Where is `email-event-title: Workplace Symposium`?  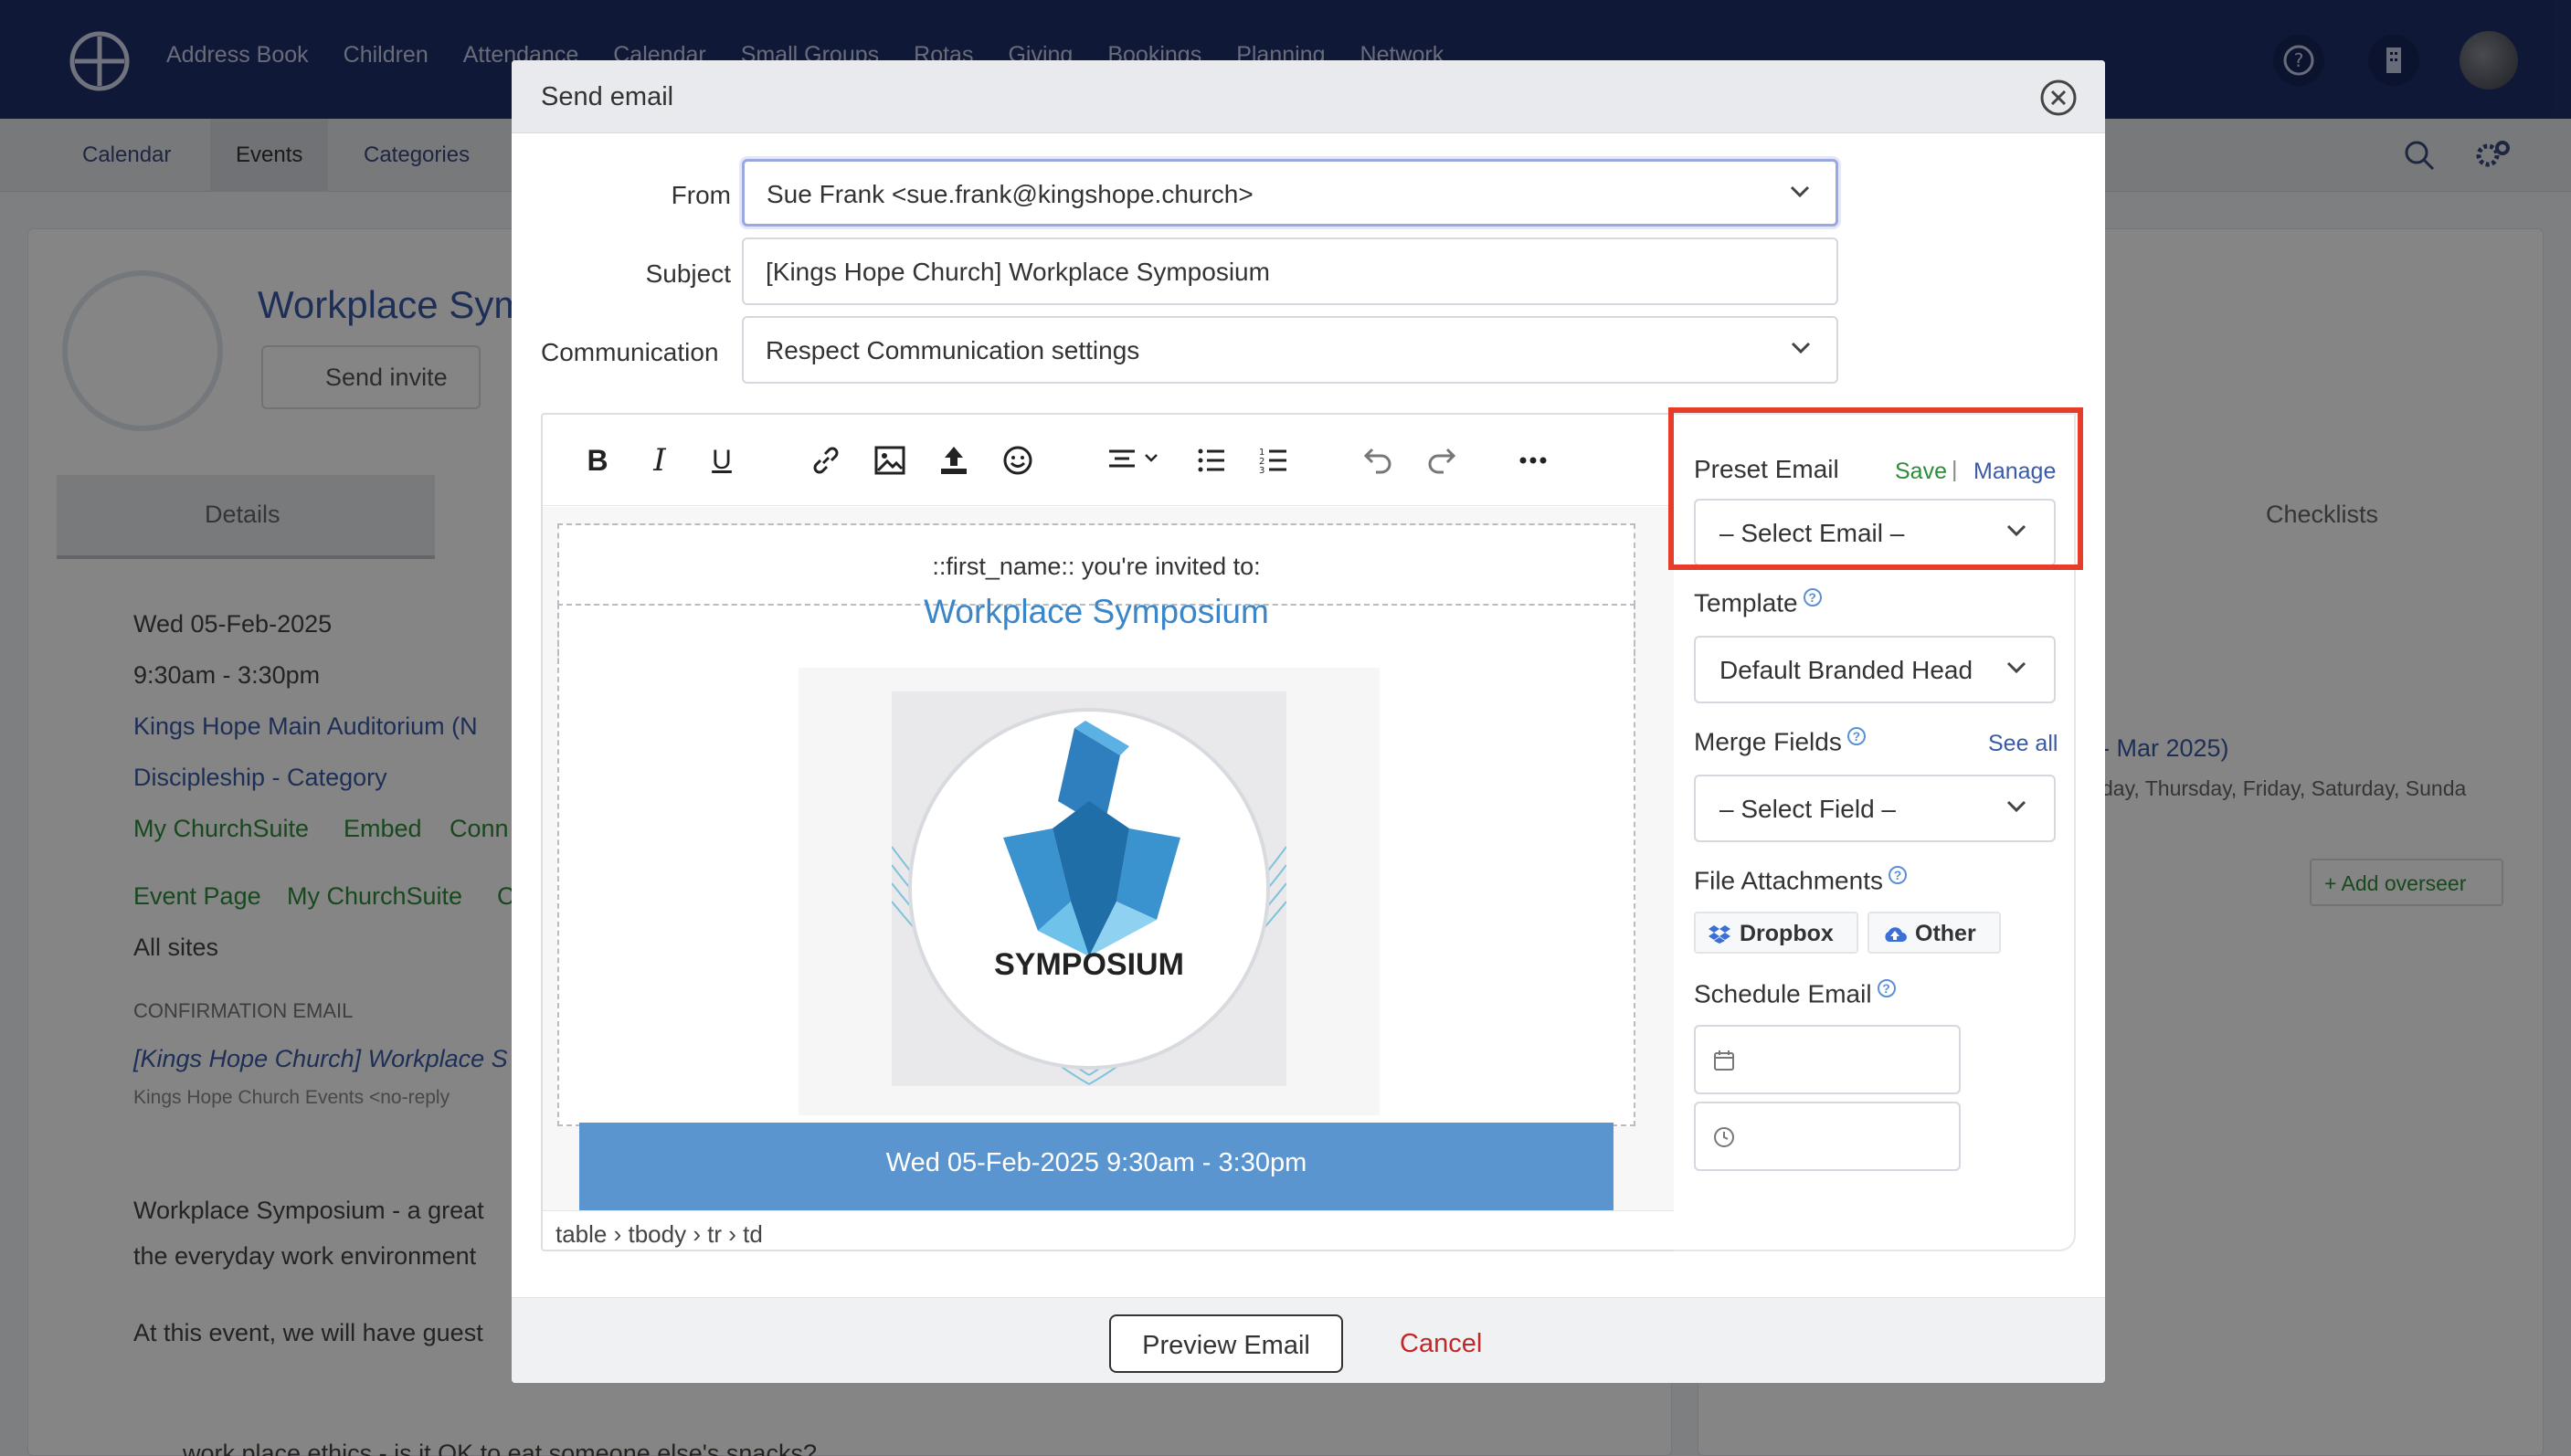
email-event-title: Workplace Symposium is located at coordinates (1096, 611).